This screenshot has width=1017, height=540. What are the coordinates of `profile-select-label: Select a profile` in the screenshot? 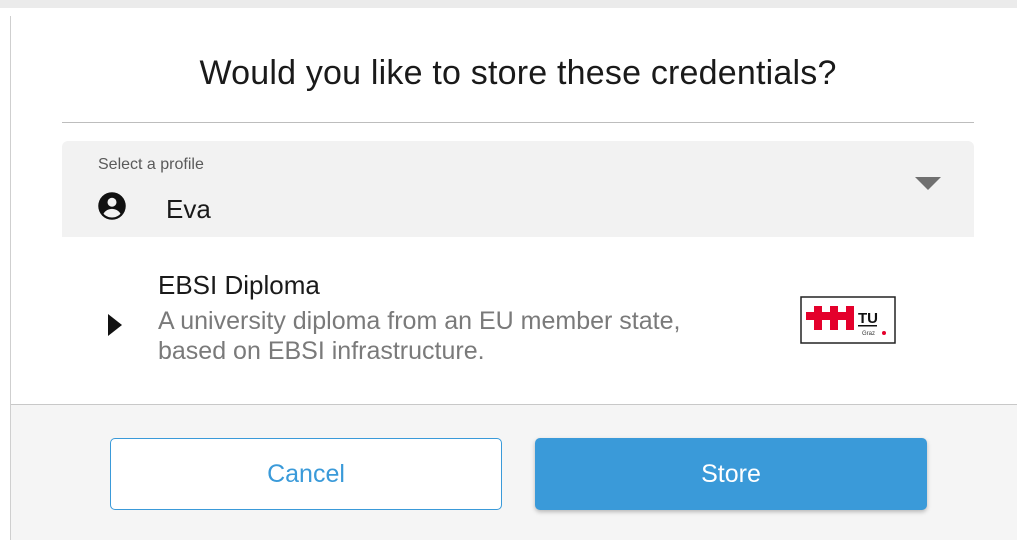 It's located at (151, 164).